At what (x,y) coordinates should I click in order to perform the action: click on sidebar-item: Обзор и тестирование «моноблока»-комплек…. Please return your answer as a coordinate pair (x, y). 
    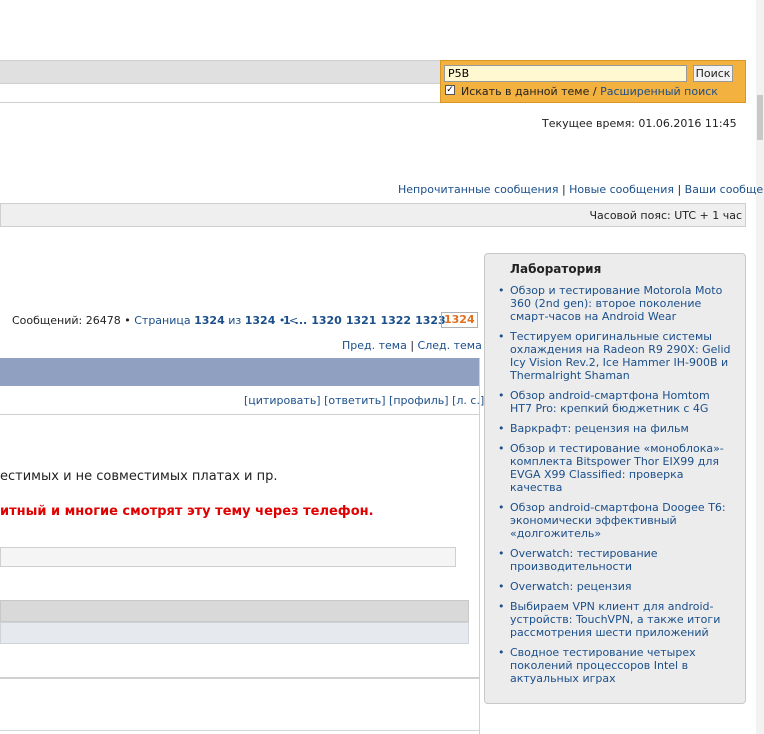
    Looking at the image, I should click on (614, 468).